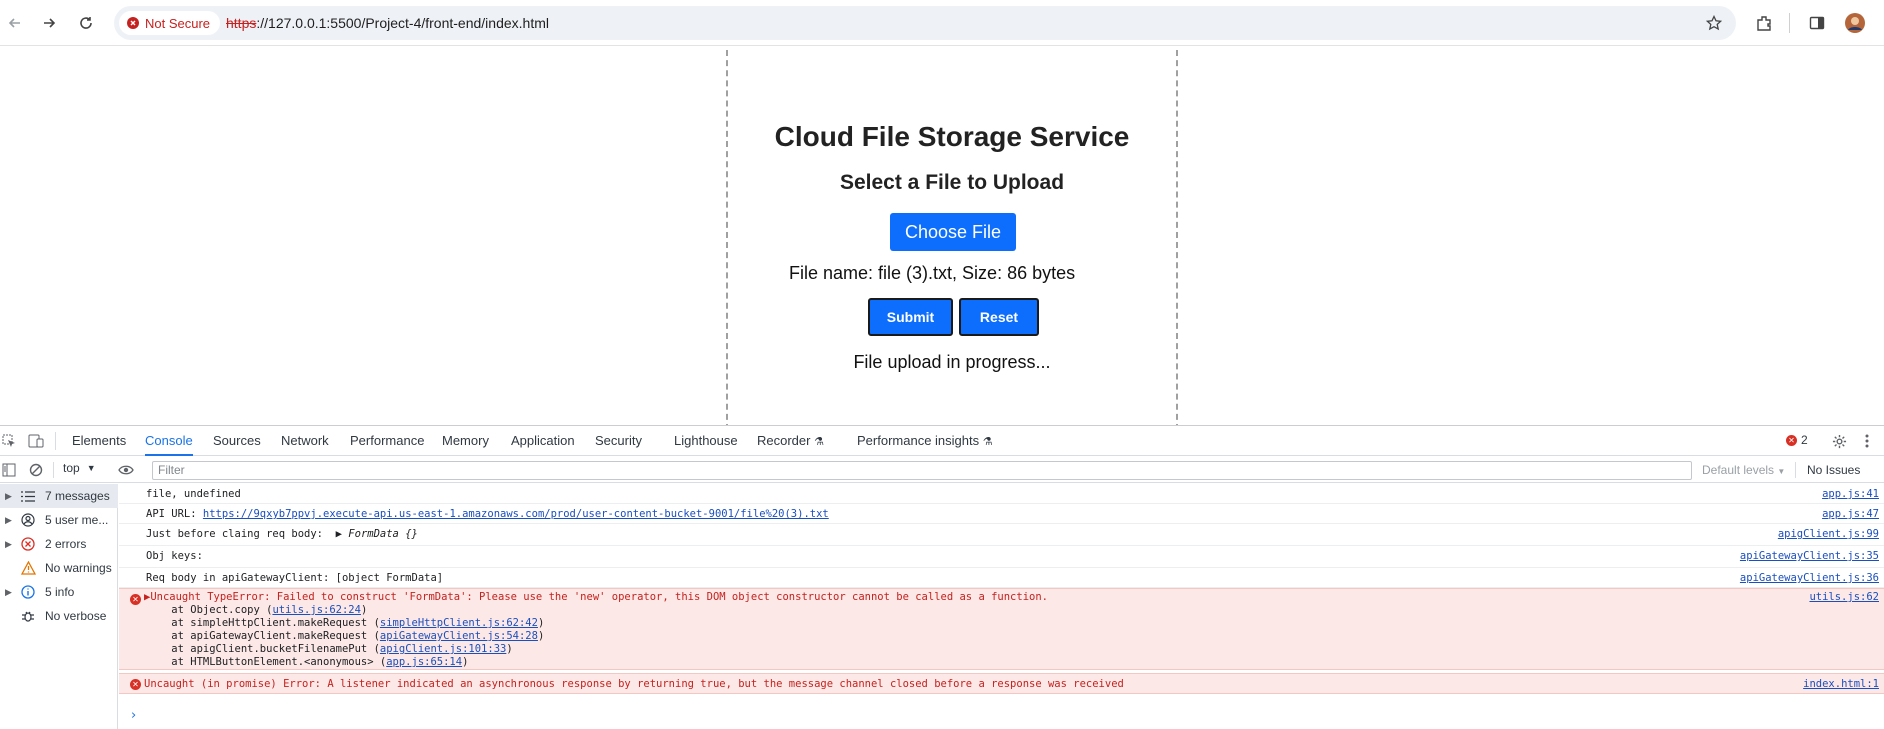 The height and width of the screenshot is (729, 1884). What do you see at coordinates (1809, 578) in the screenshot?
I see `message-source-link: apiGatewayClient.js:36` at bounding box center [1809, 578].